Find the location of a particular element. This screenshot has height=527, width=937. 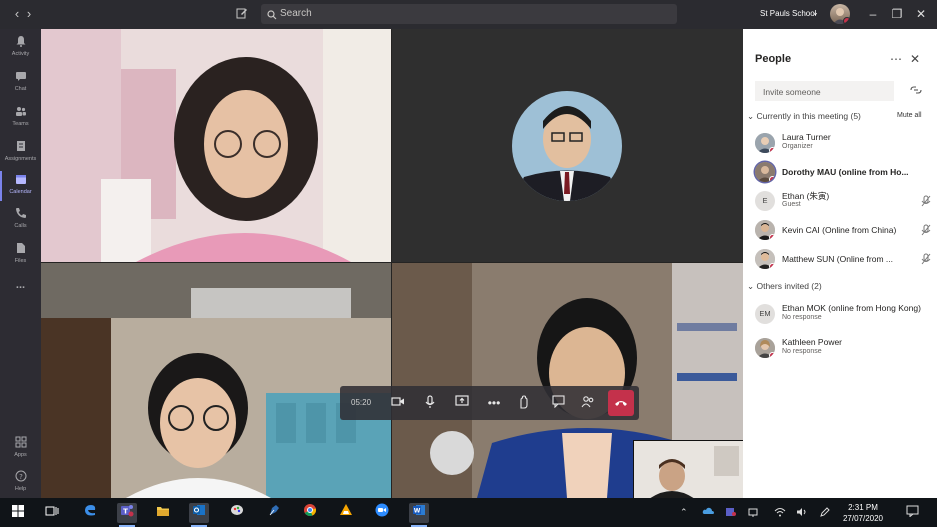

forward-arrow-icon: › is located at coordinates (29, 14).